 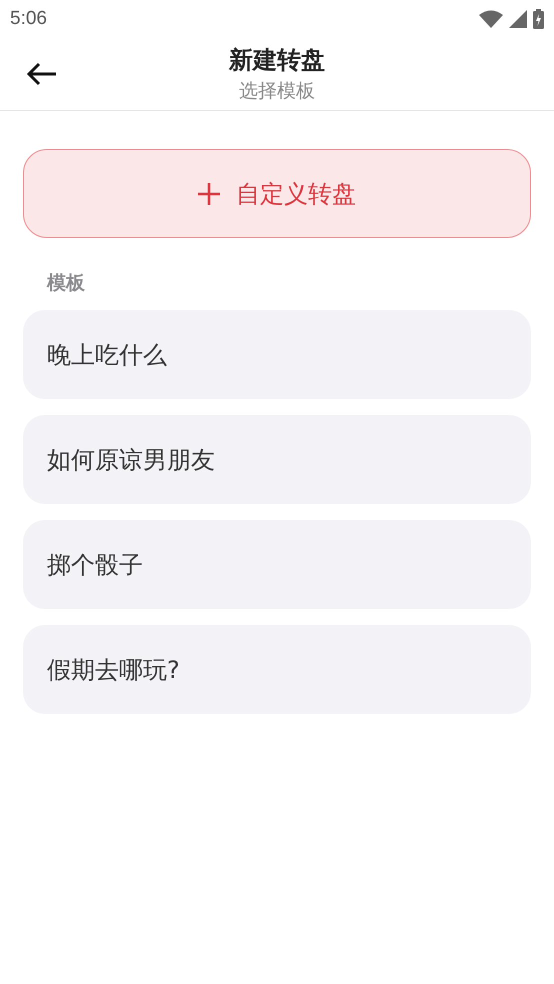 I want to click on custom-wheel-button: 自定义转盘, so click(x=277, y=193).